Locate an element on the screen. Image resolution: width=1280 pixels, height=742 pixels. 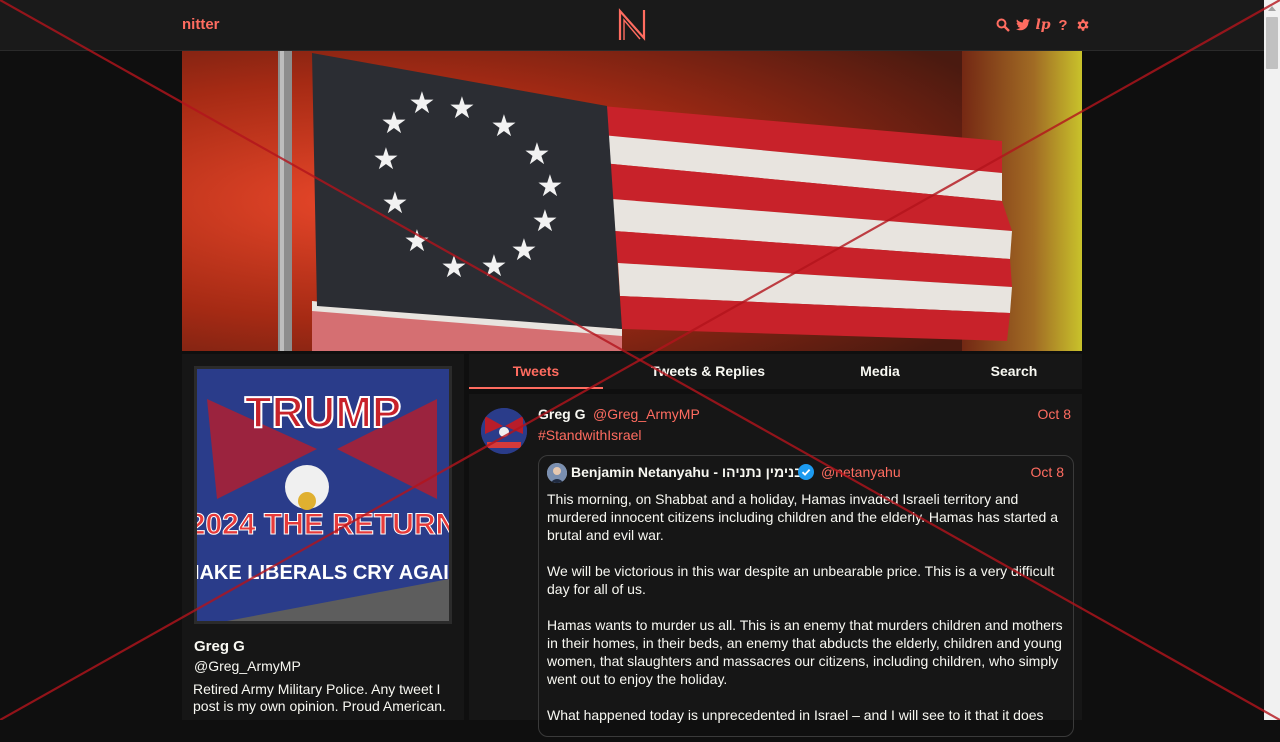
timeline-tabs: Tweets Tweets & Replies Media Search is located at coordinates (775, 371).